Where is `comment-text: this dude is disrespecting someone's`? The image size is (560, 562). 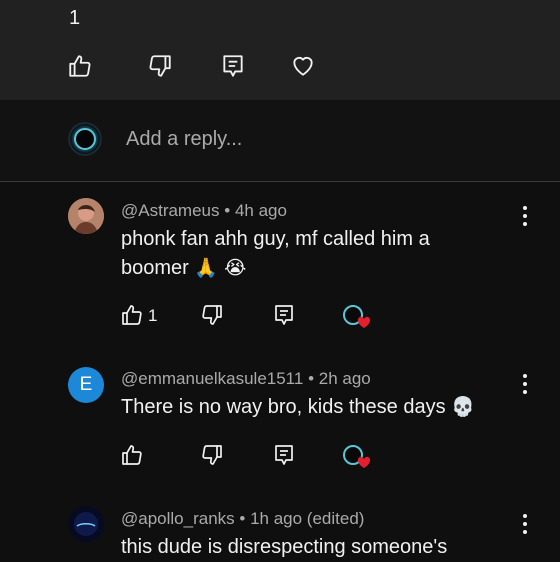 comment-text: this dude is disrespecting someone's is located at coordinates (284, 547).